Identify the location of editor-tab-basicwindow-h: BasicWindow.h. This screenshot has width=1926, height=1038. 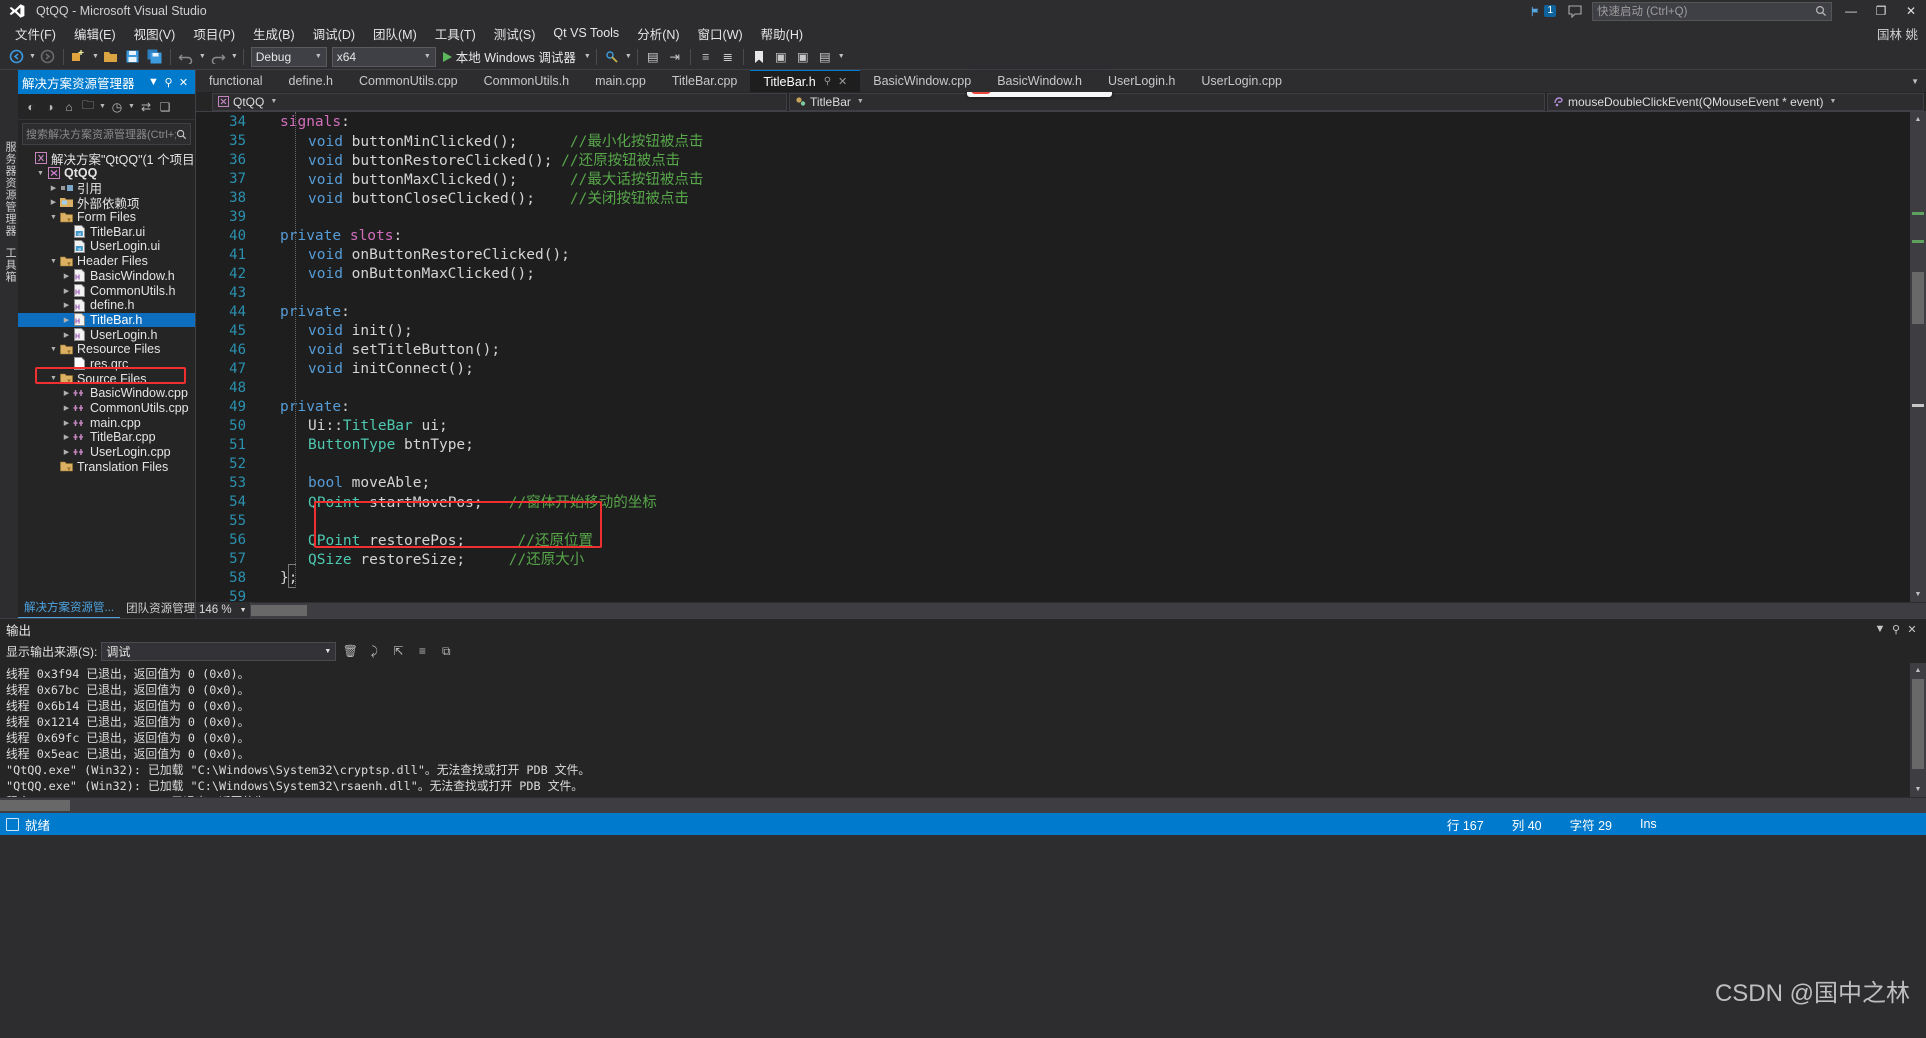
(1039, 81).